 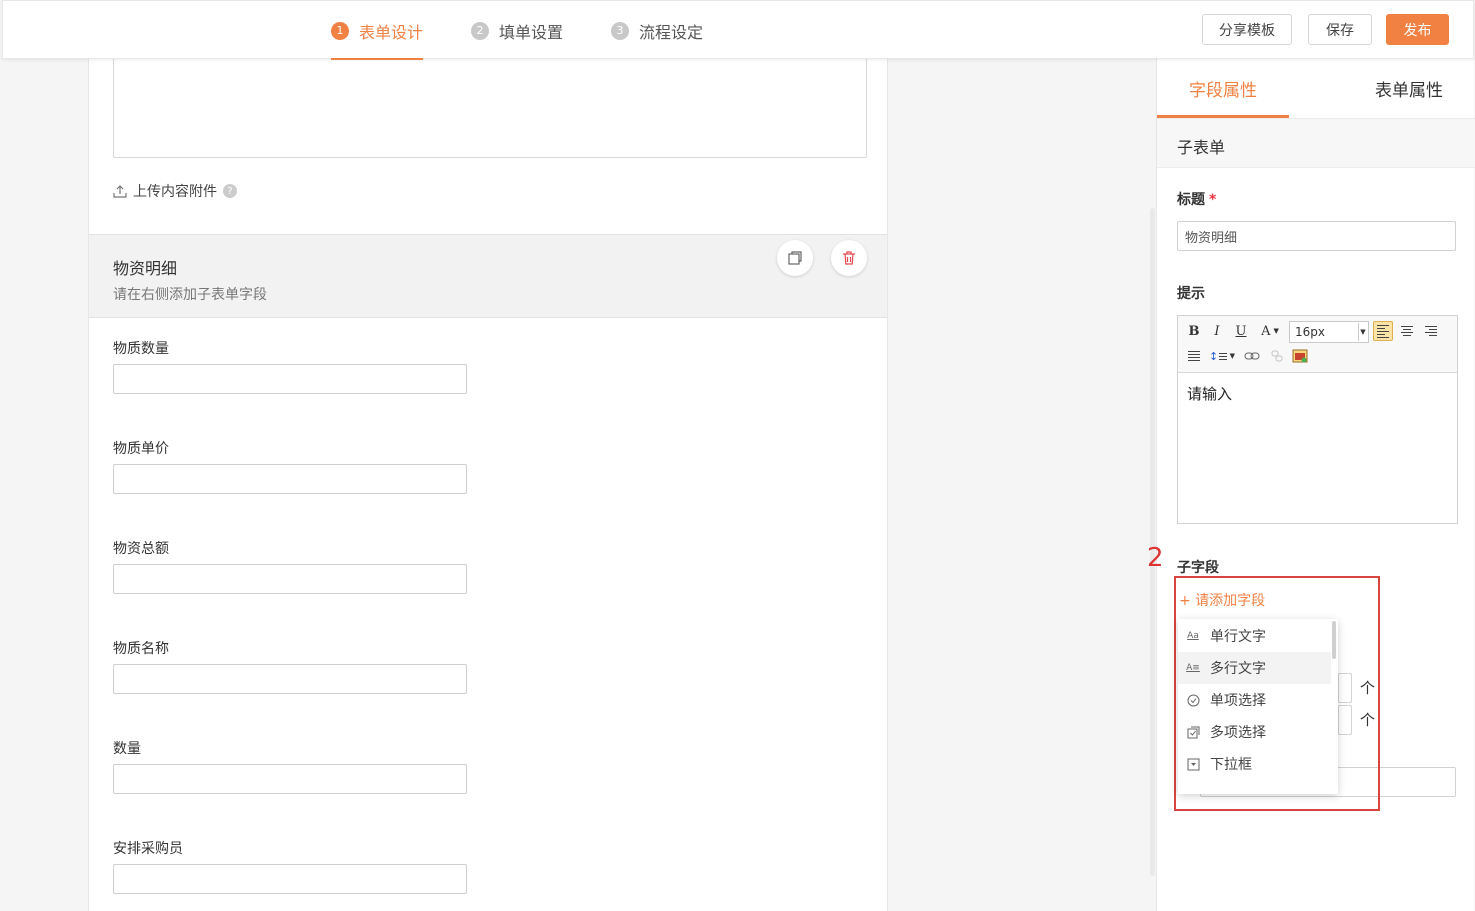 What do you see at coordinates (1334, 640) in the screenshot?
I see `dropdown-scrollbar` at bounding box center [1334, 640].